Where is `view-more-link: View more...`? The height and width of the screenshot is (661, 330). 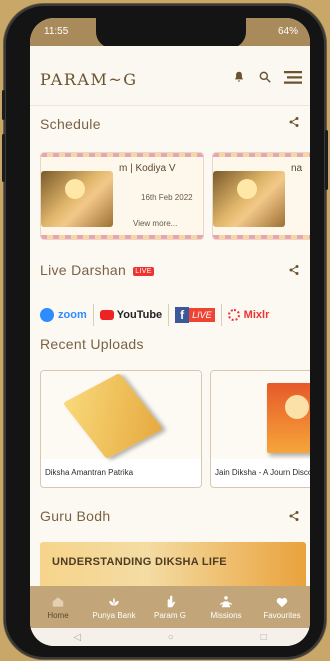 view-more-link: View more... is located at coordinates (155, 223).